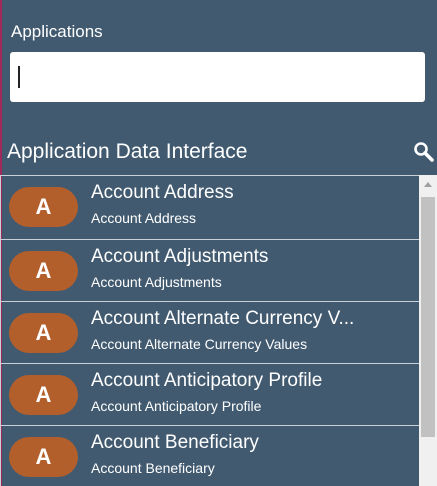  What do you see at coordinates (180, 256) in the screenshot?
I see `item-title: Account Adjustments` at bounding box center [180, 256].